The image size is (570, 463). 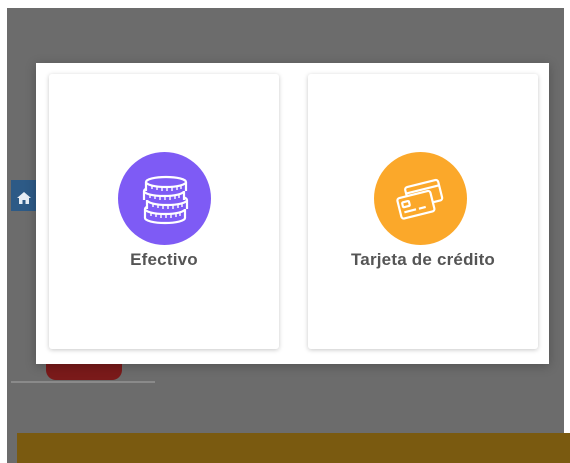 What do you see at coordinates (567, 231) in the screenshot?
I see `background-right-edge` at bounding box center [567, 231].